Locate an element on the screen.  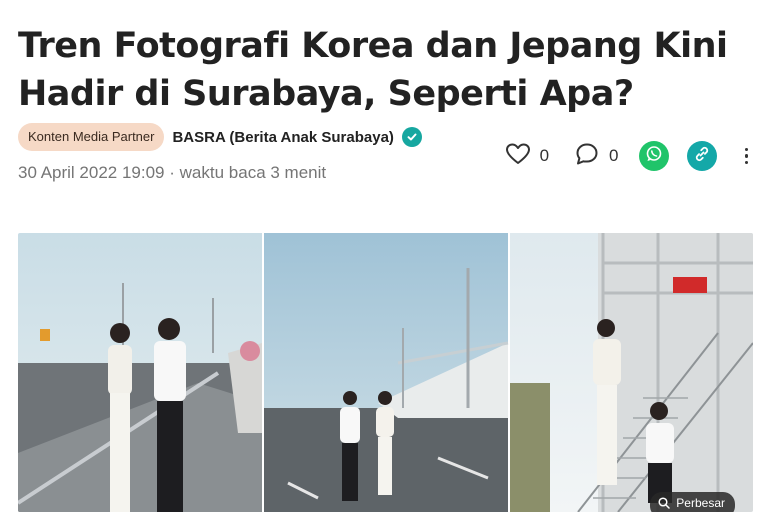
verified-icon is located at coordinates (411, 137).